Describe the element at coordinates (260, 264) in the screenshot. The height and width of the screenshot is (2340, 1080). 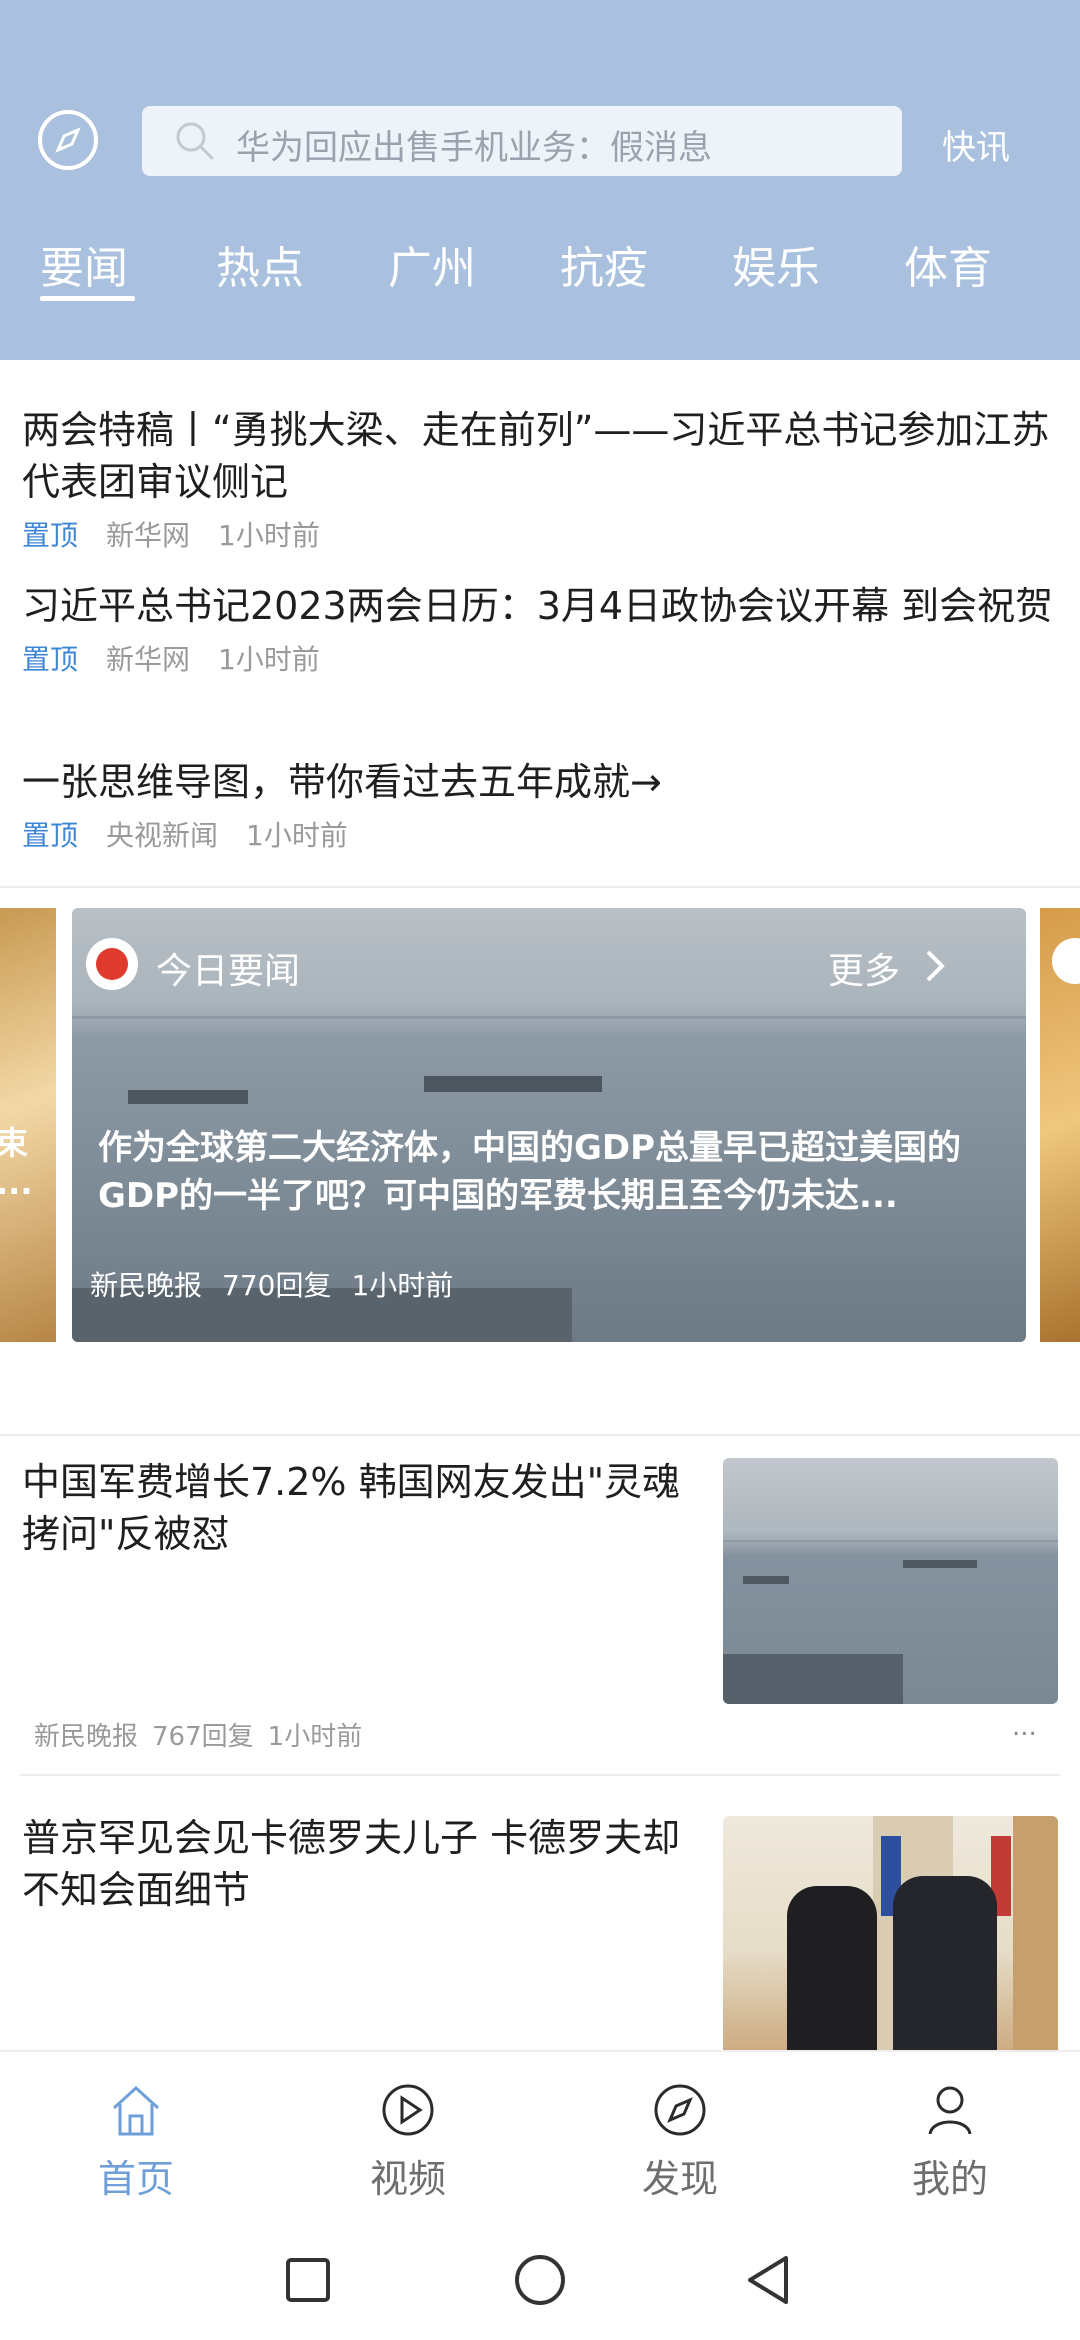
I see `tab-redian: 热点` at that location.